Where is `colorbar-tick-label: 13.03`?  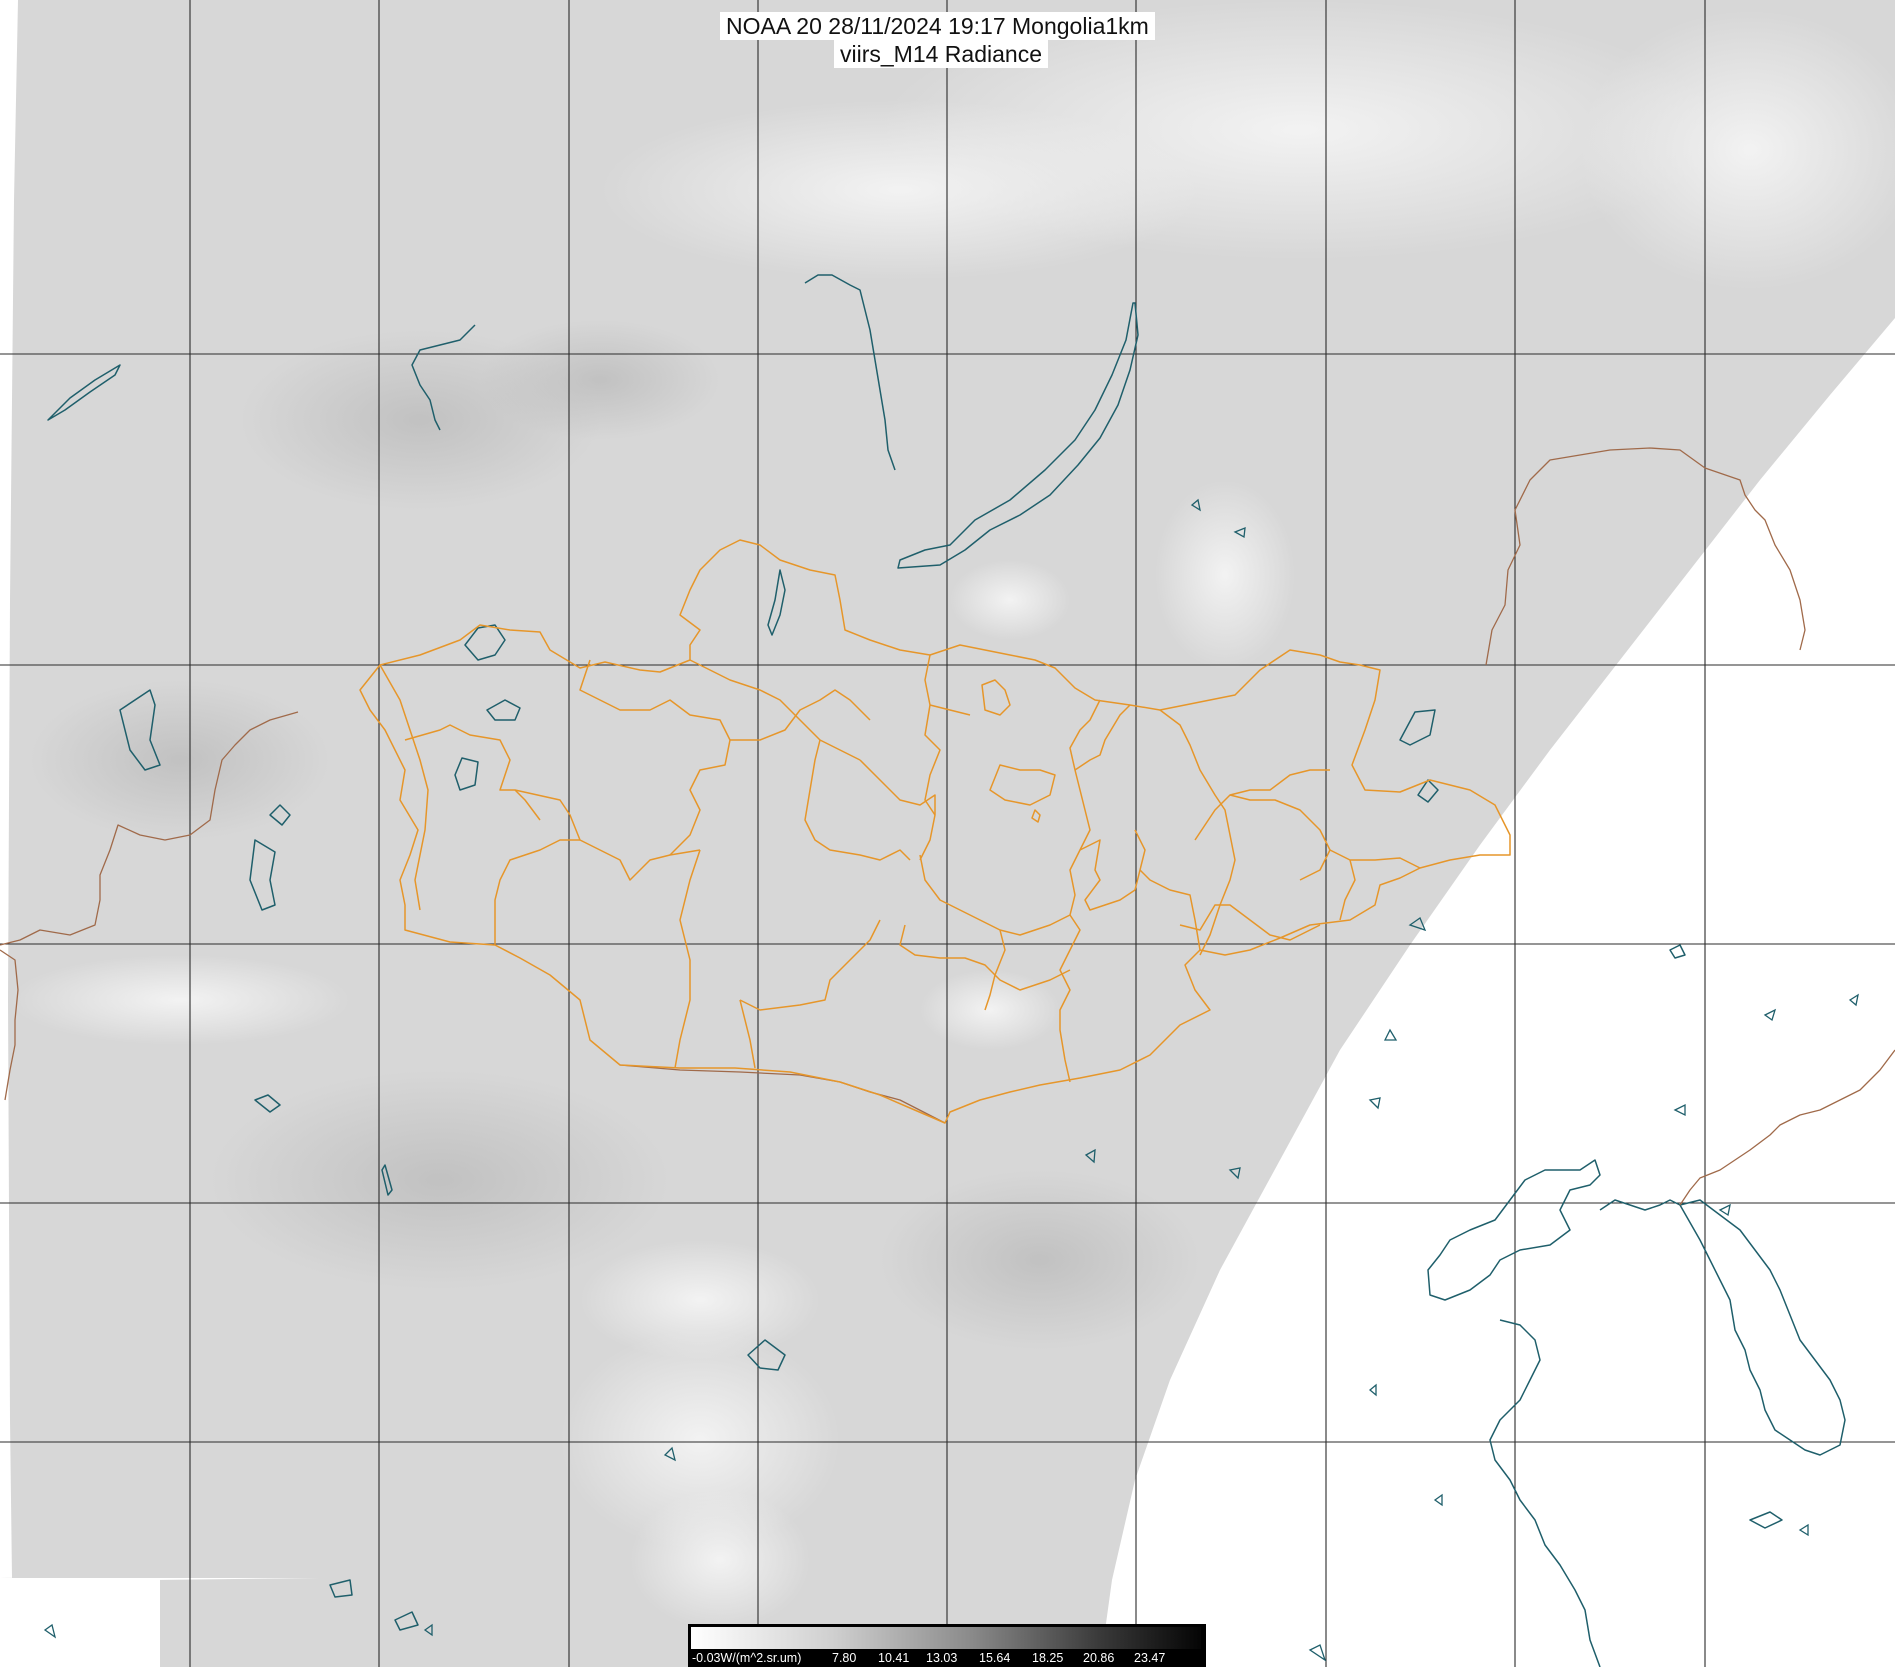
colorbar-tick-label: 13.03 is located at coordinates (942, 1658).